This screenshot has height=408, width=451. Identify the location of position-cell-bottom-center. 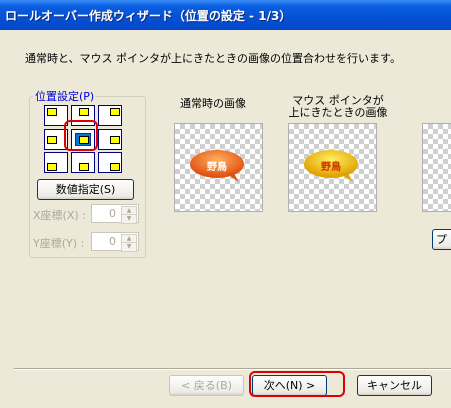
(83, 162).